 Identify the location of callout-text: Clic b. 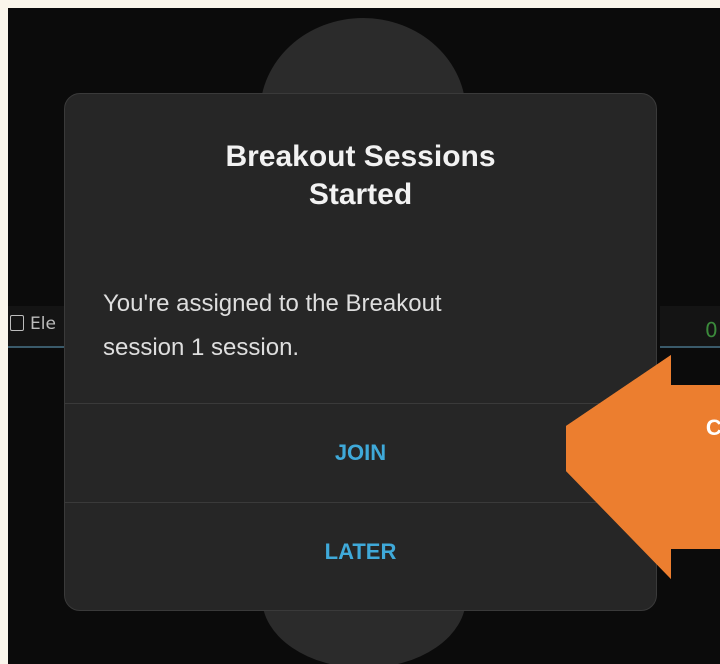
(688, 443).